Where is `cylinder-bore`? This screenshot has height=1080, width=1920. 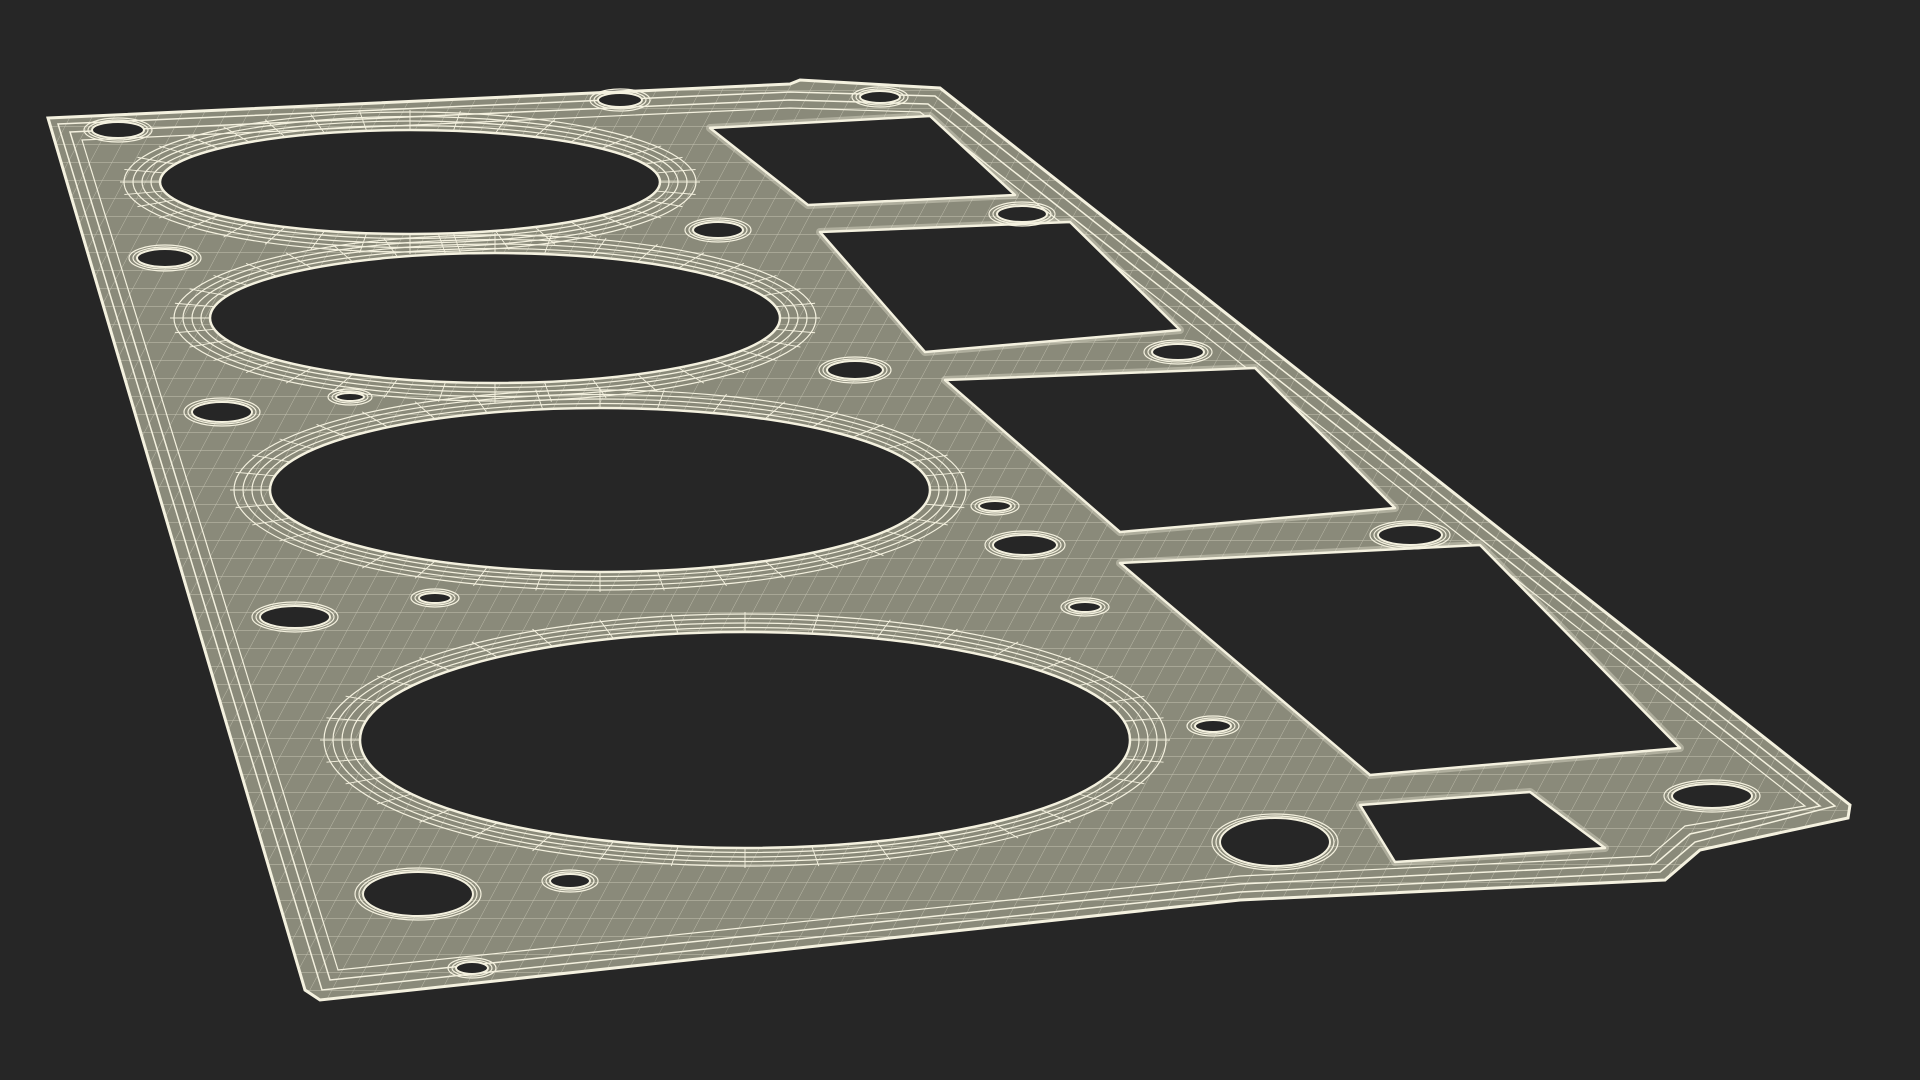
cylinder-bore is located at coordinates (745, 740).